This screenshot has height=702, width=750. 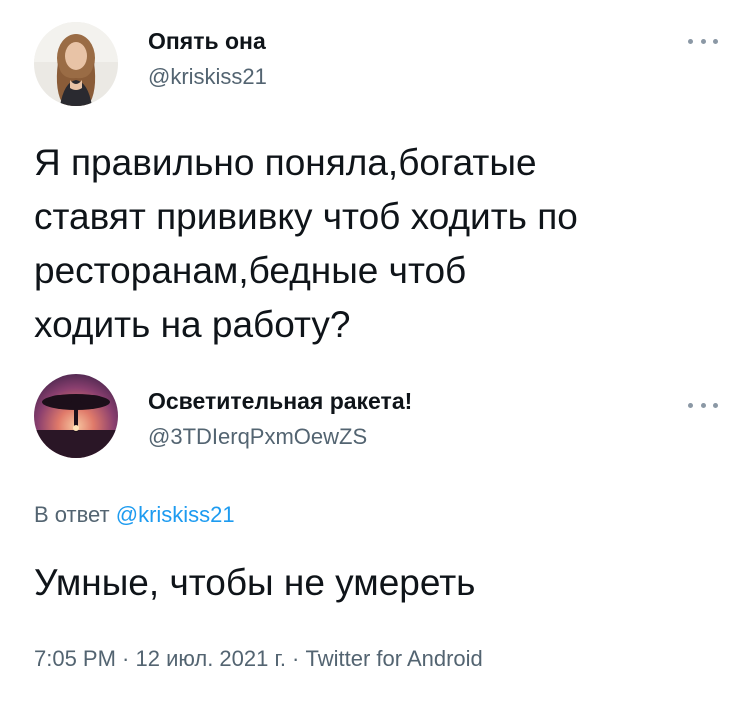 I want to click on tweet-text-line: ставят прививку чтоб ходить по, so click(x=306, y=216).